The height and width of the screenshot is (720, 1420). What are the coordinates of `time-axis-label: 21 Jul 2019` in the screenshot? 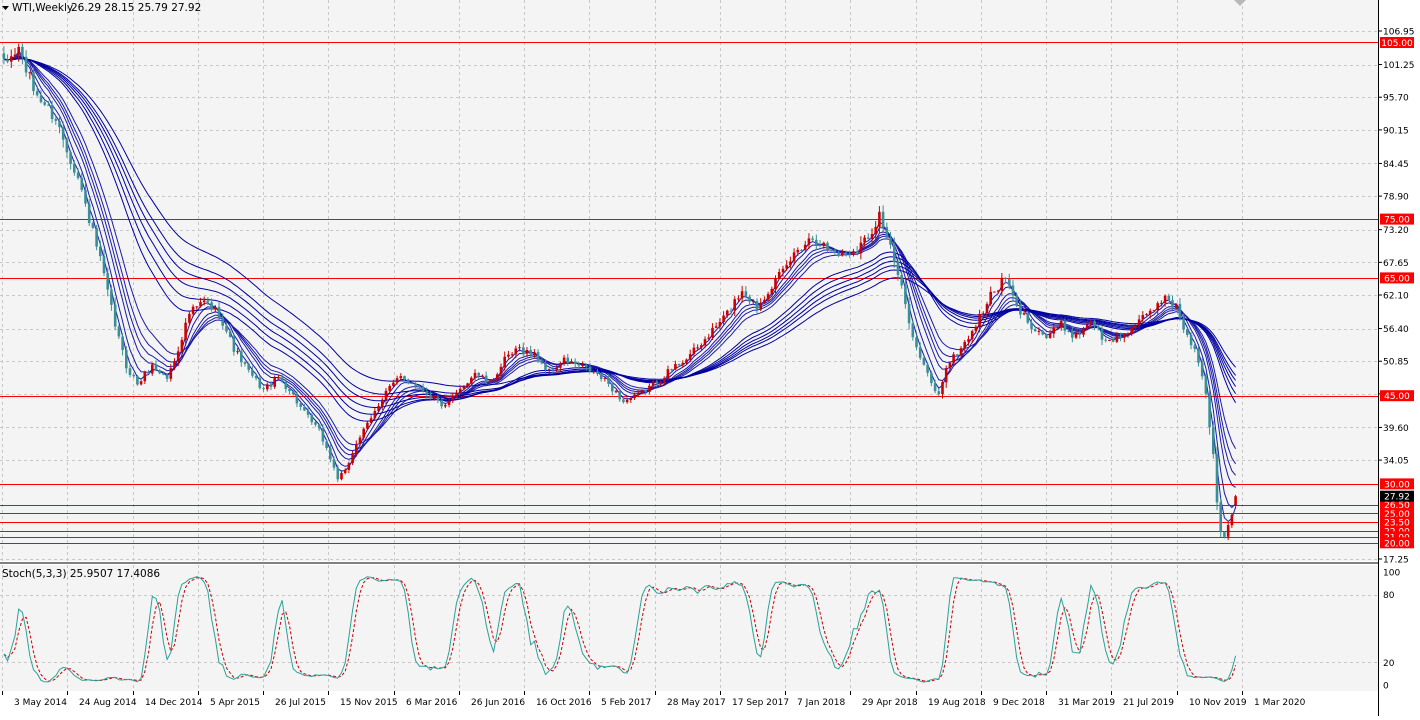 It's located at (1148, 703).